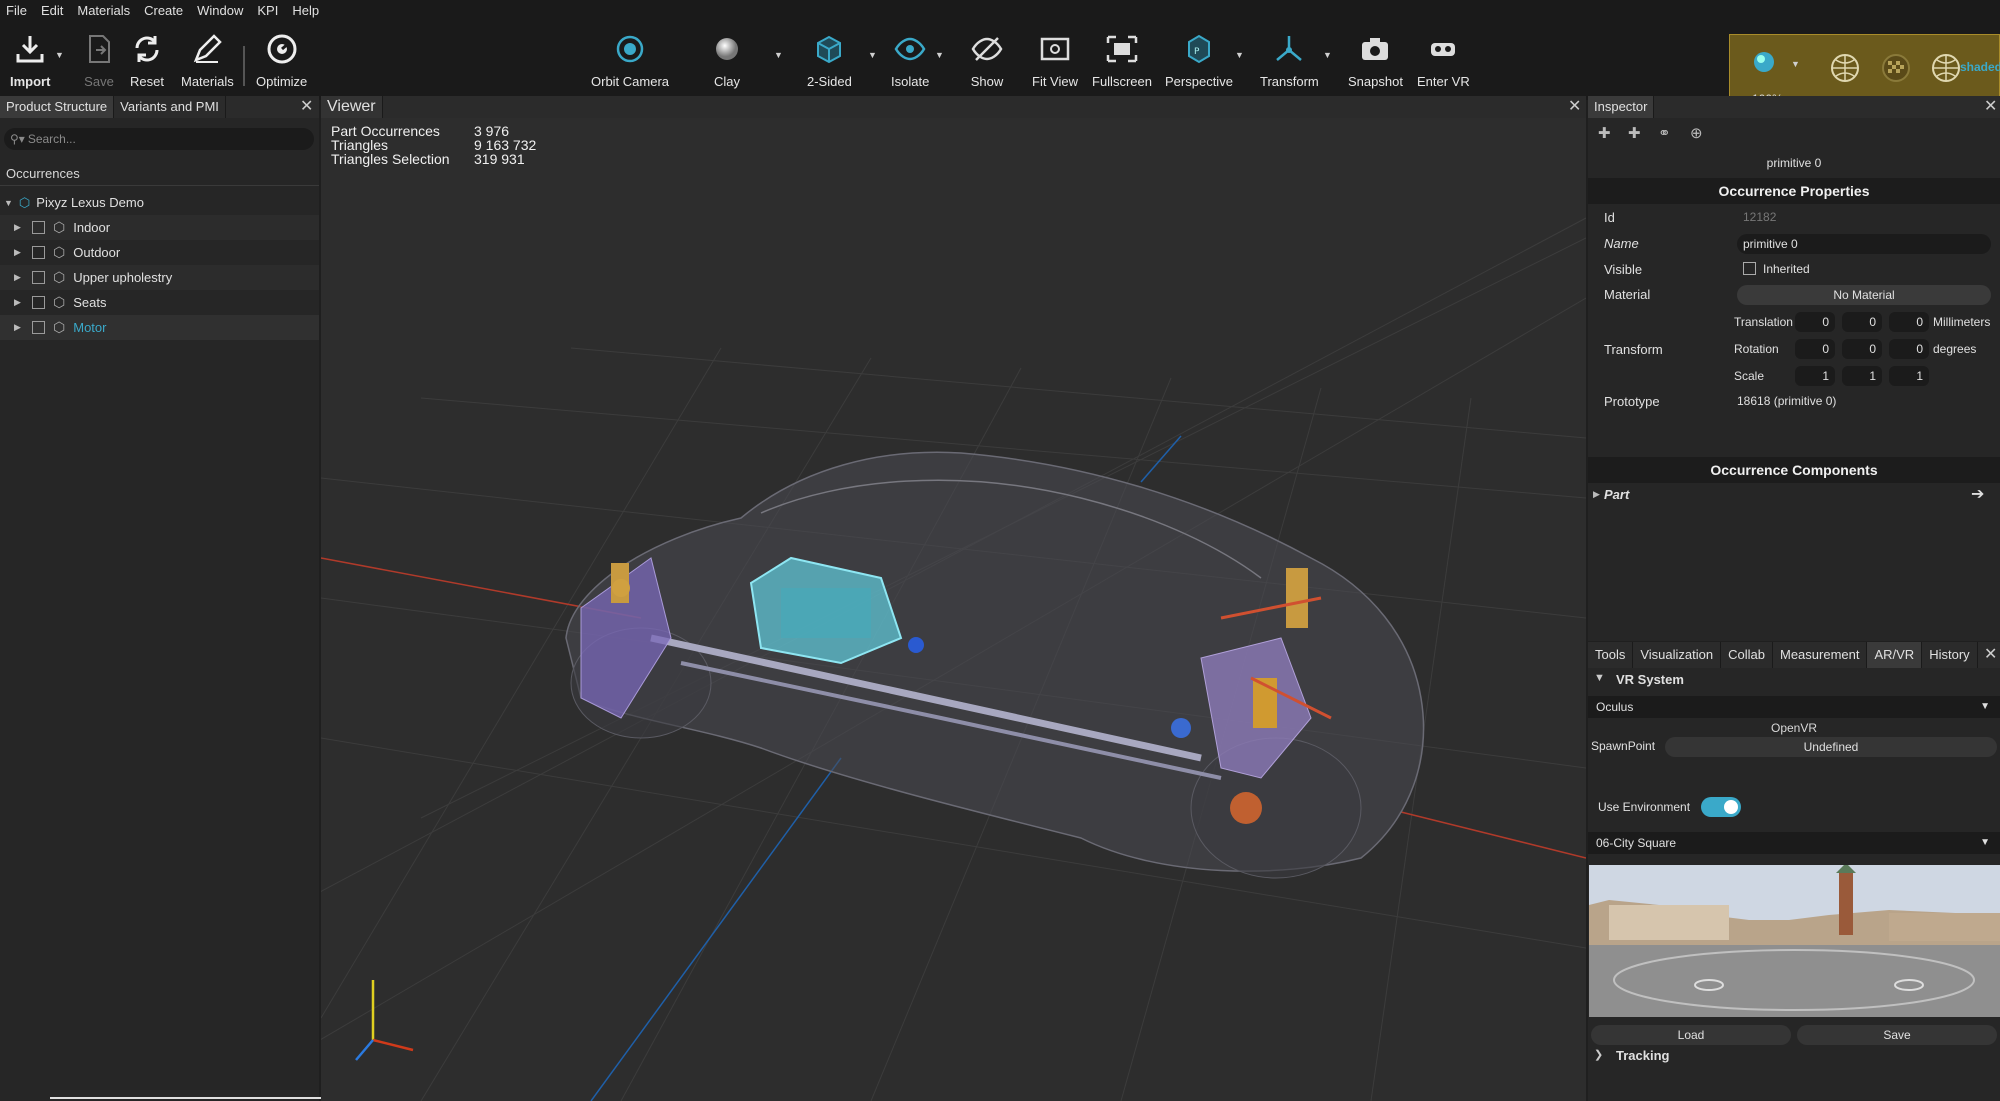 The image size is (2000, 1101). I want to click on go-to-icon: ⊕, so click(1696, 133).